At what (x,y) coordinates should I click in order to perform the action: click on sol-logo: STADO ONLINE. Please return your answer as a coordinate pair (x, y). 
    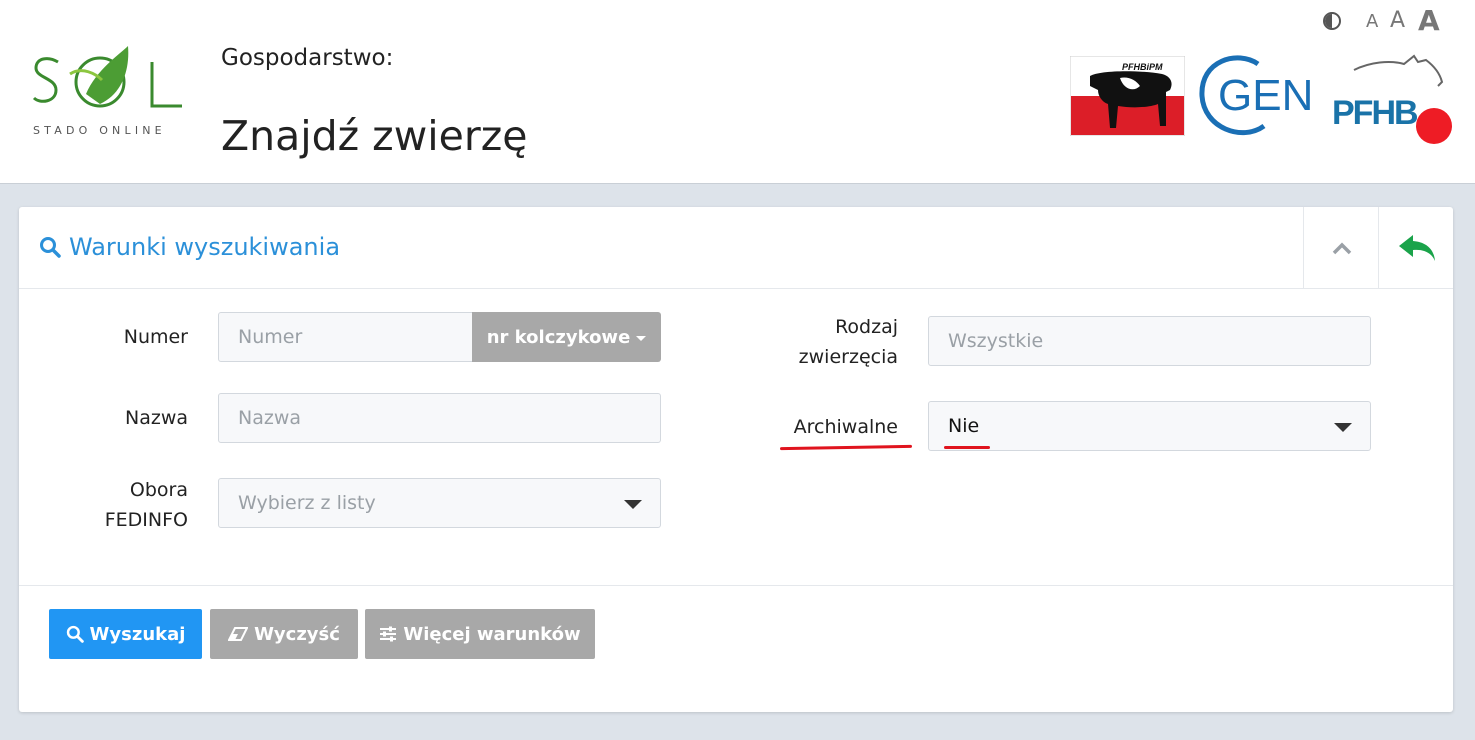
    Looking at the image, I should click on (110, 90).